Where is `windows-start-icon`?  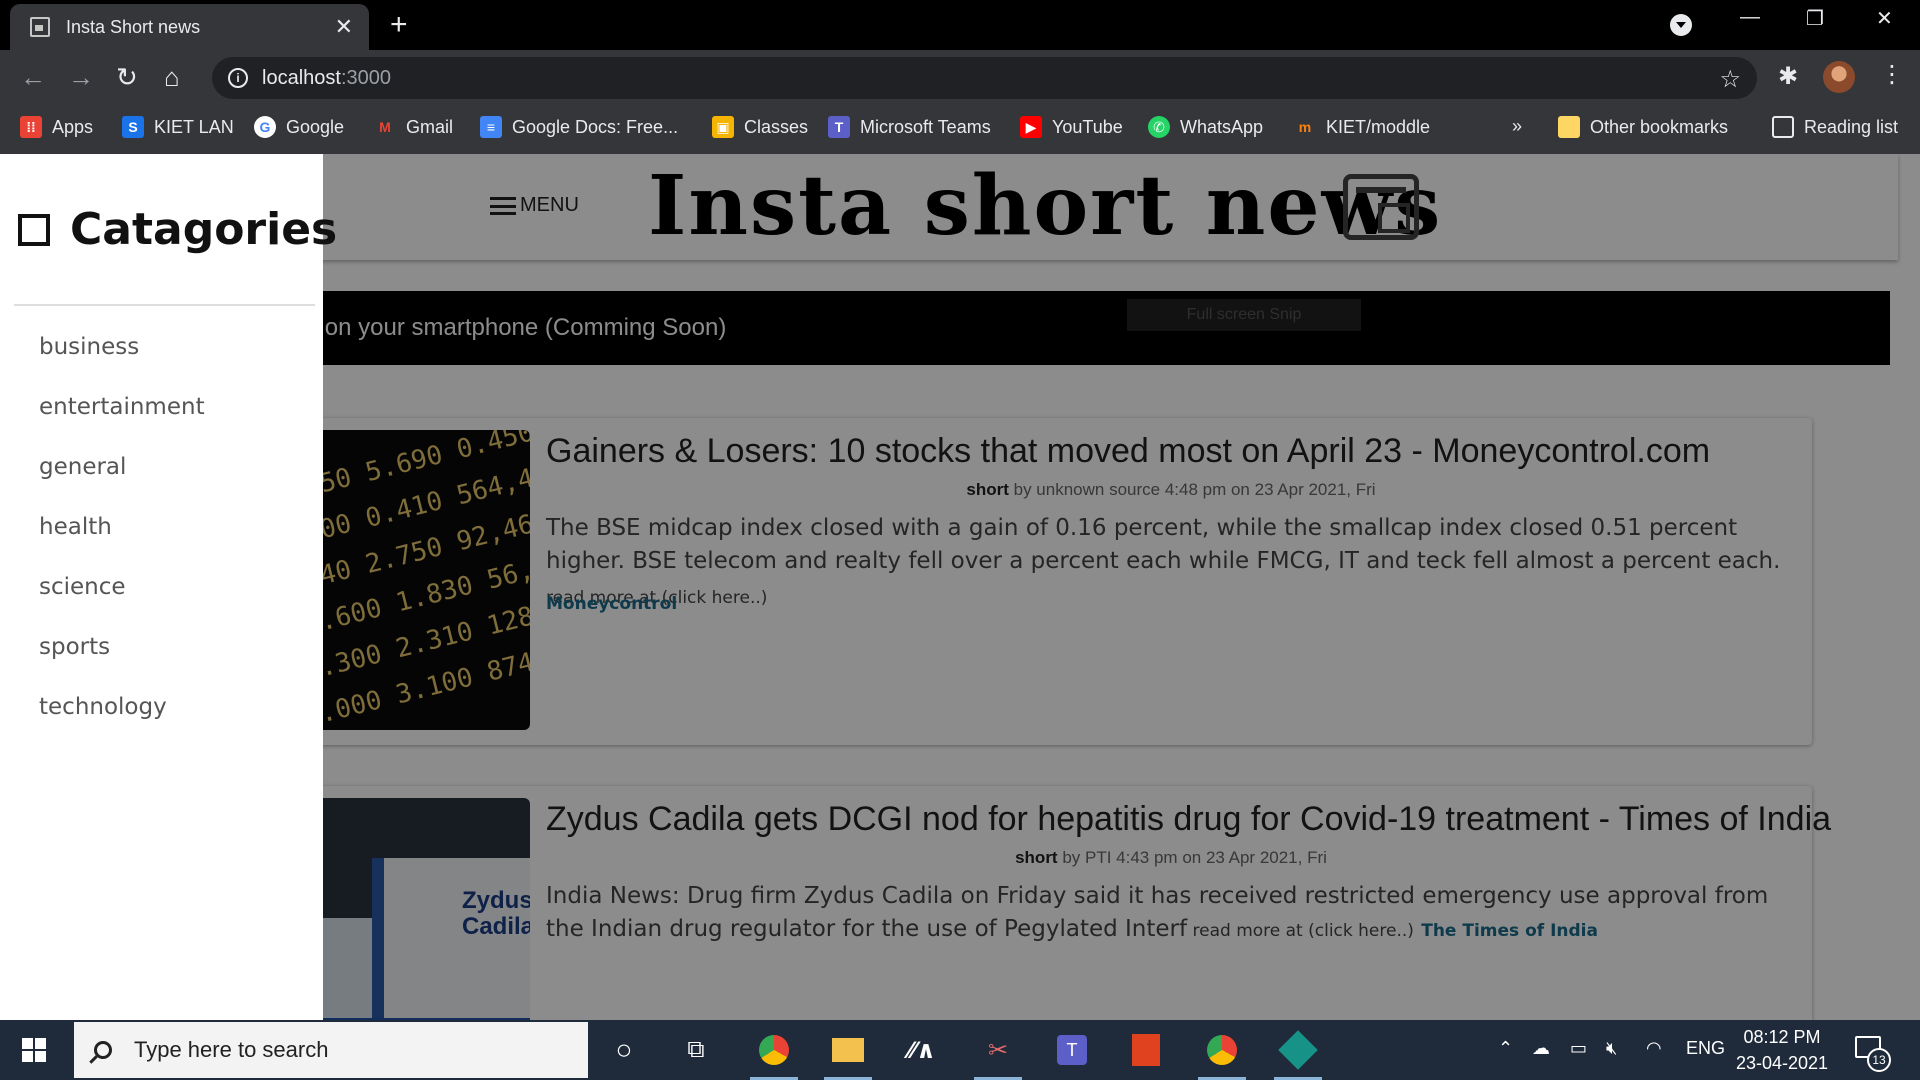
windows-start-icon is located at coordinates (34, 1050).